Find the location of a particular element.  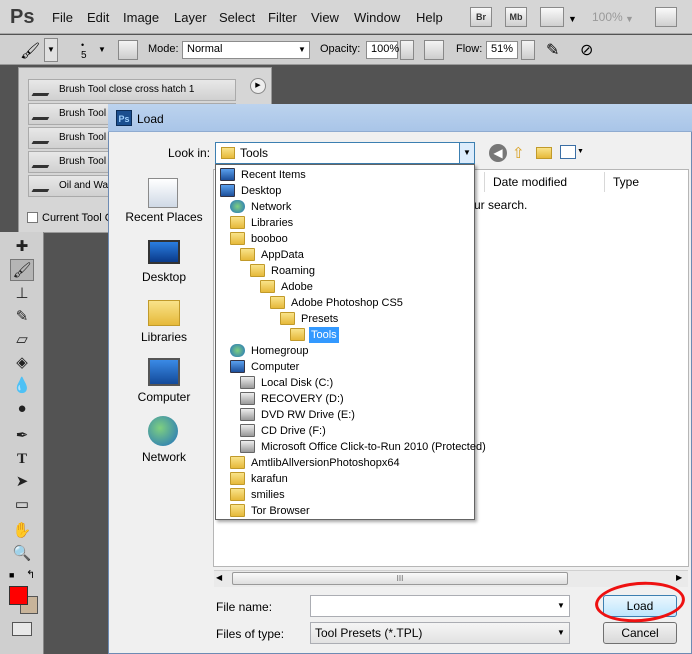

dropdown-item-label: Local Disk (C:) is located at coordinates (297, 383).